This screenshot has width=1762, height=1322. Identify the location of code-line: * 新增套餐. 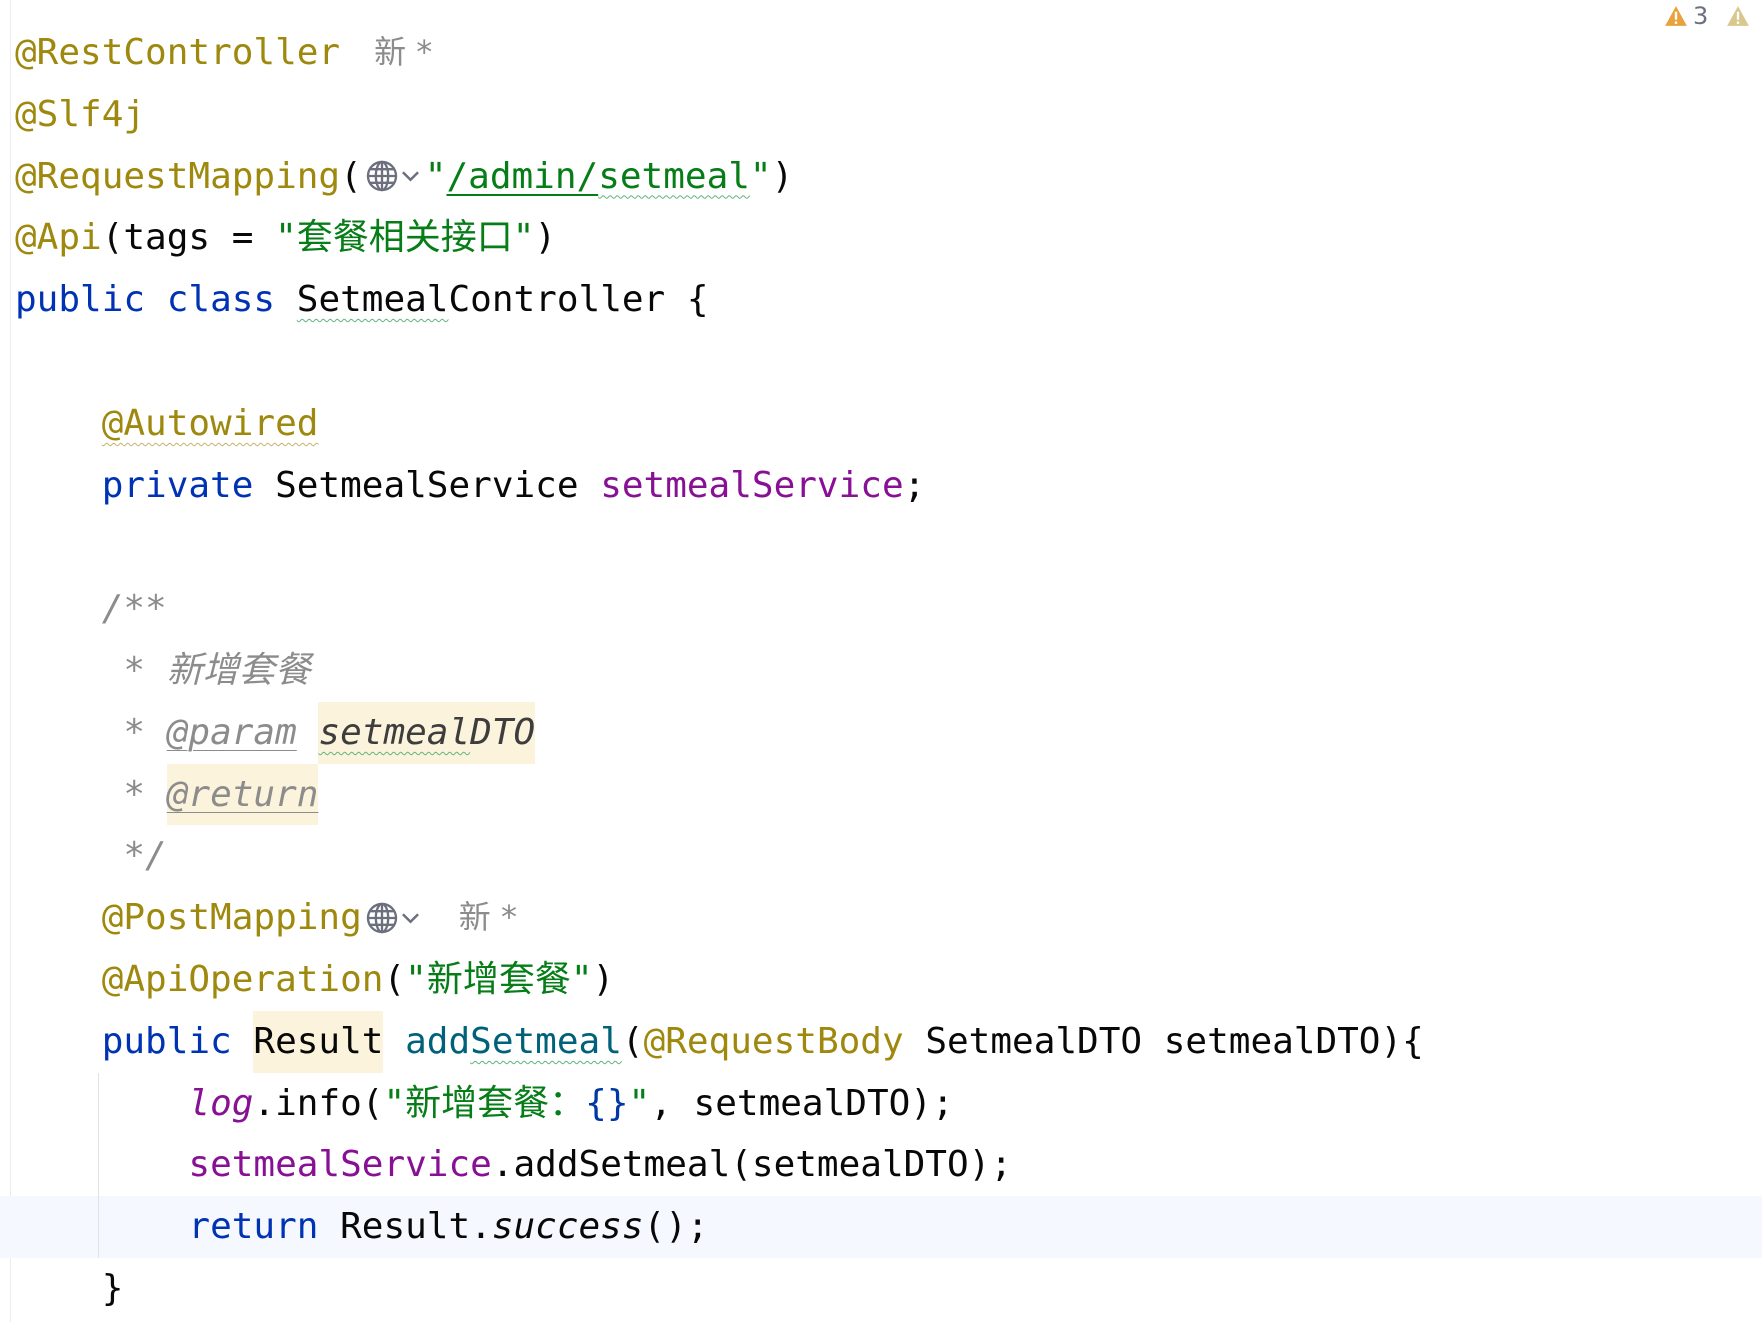
(885, 671).